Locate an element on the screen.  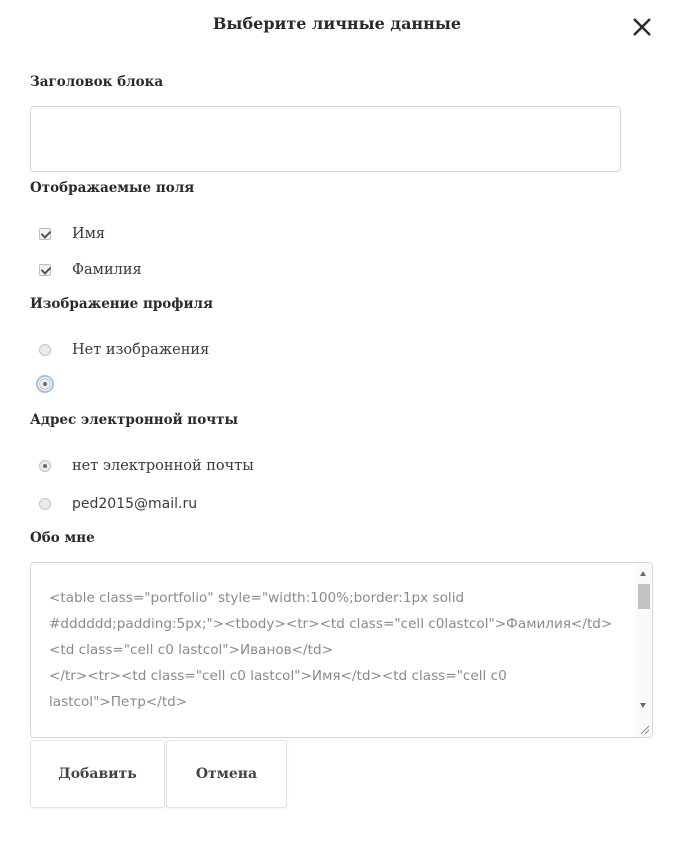
about-label: Обо мне is located at coordinates (62, 538).